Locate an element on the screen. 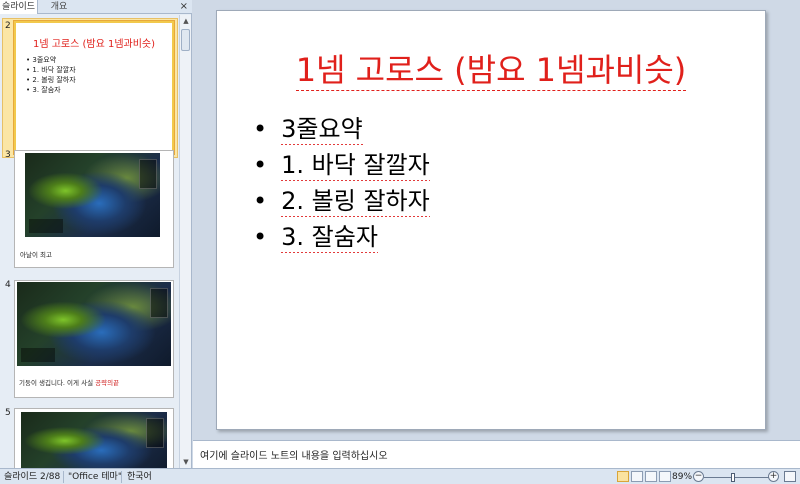 This screenshot has width=800, height=484. notes-pane: 여기에 슬라이드 노트의 내용을 입력하십시오 is located at coordinates (496, 454).